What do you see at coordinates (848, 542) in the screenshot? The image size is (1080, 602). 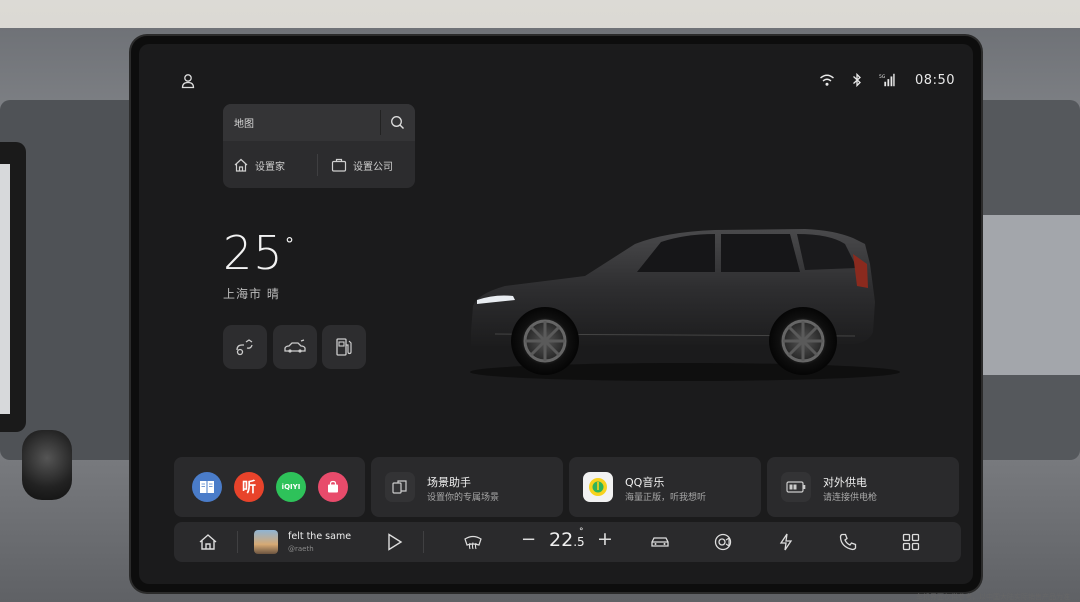 I see `phone-icon` at bounding box center [848, 542].